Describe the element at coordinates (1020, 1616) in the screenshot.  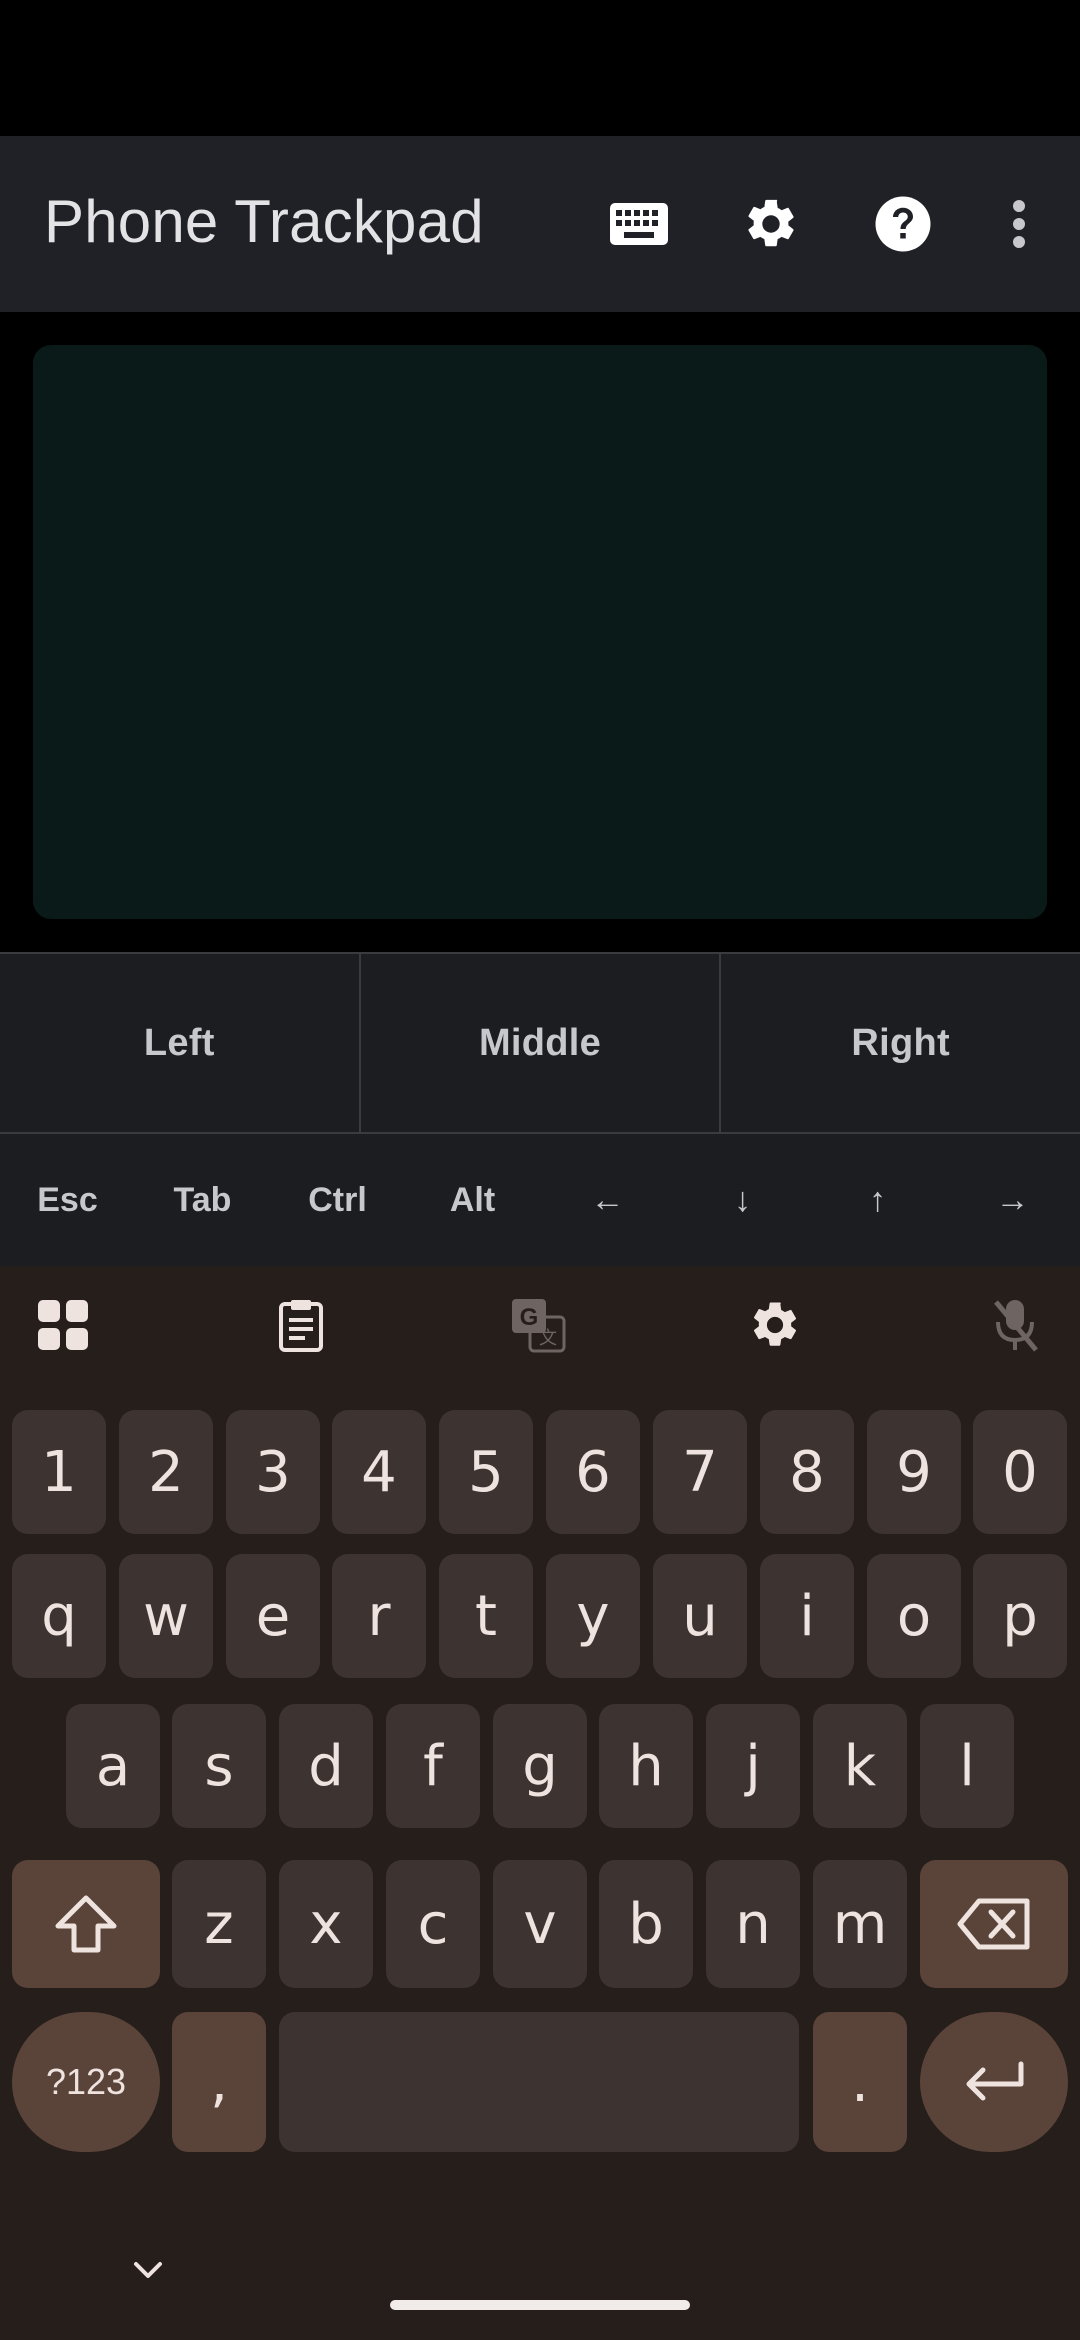
I see `key-p: p` at that location.